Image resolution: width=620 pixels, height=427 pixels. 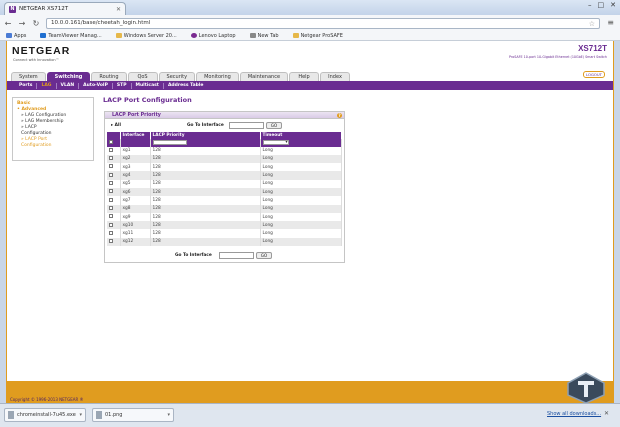 What do you see at coordinates (304, 76) in the screenshot?
I see `main-tab-help: Help` at bounding box center [304, 76].